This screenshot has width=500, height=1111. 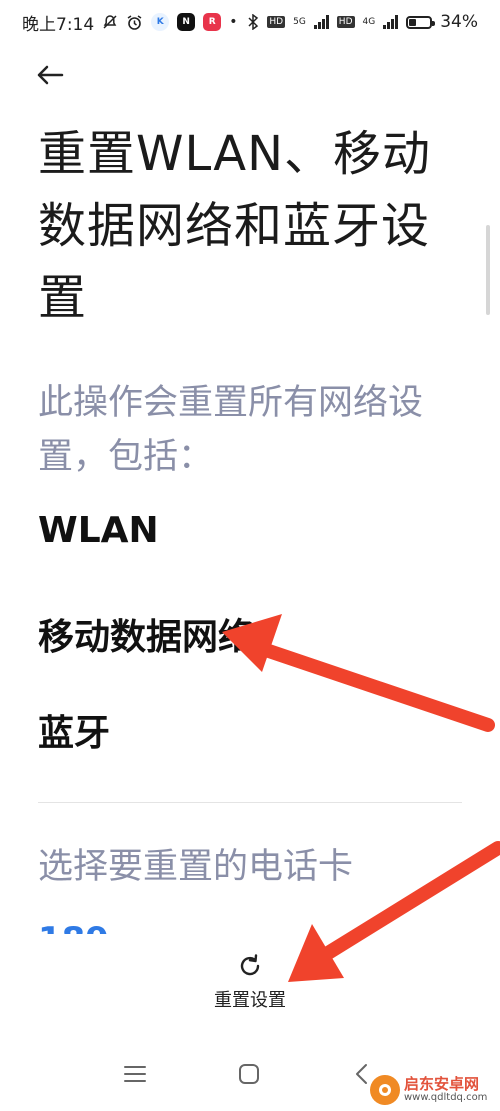 What do you see at coordinates (250, 802) in the screenshot?
I see `divider` at bounding box center [250, 802].